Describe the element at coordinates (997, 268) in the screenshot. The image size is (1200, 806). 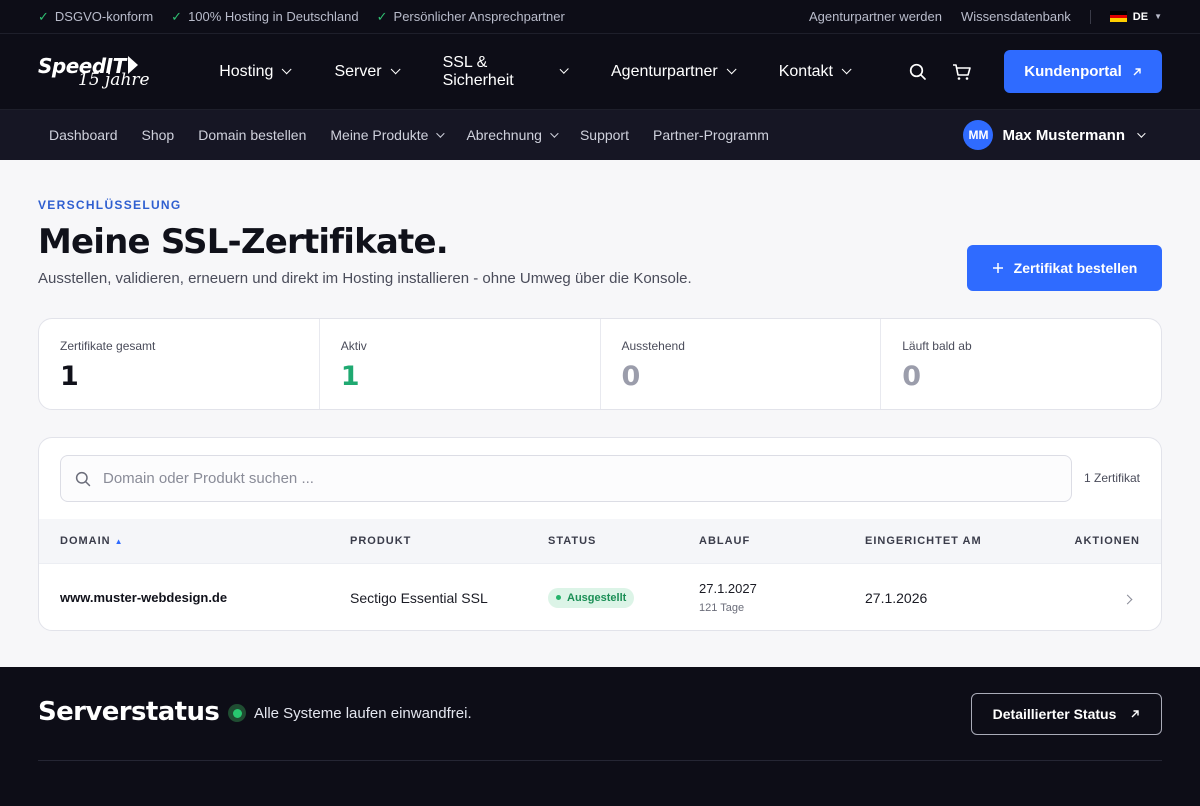
I see `plus-icon` at that location.